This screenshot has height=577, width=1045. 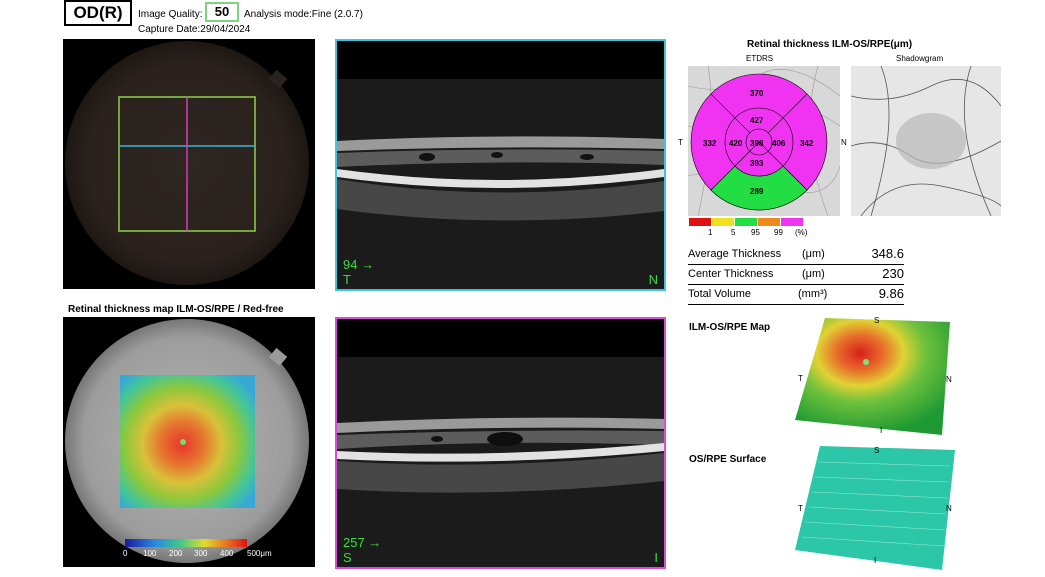 What do you see at coordinates (778, 232) in the screenshot?
I see `legend-tick: 99` at bounding box center [778, 232].